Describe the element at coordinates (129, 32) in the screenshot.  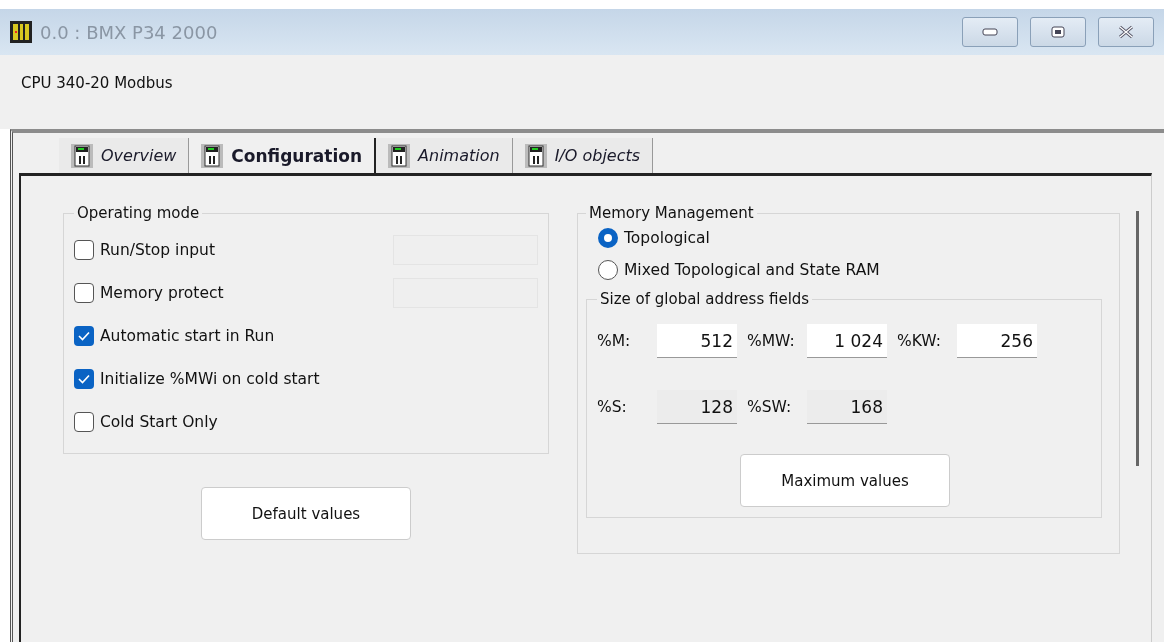
I see `window-title: 0.0 : BMX P34 2000` at that location.